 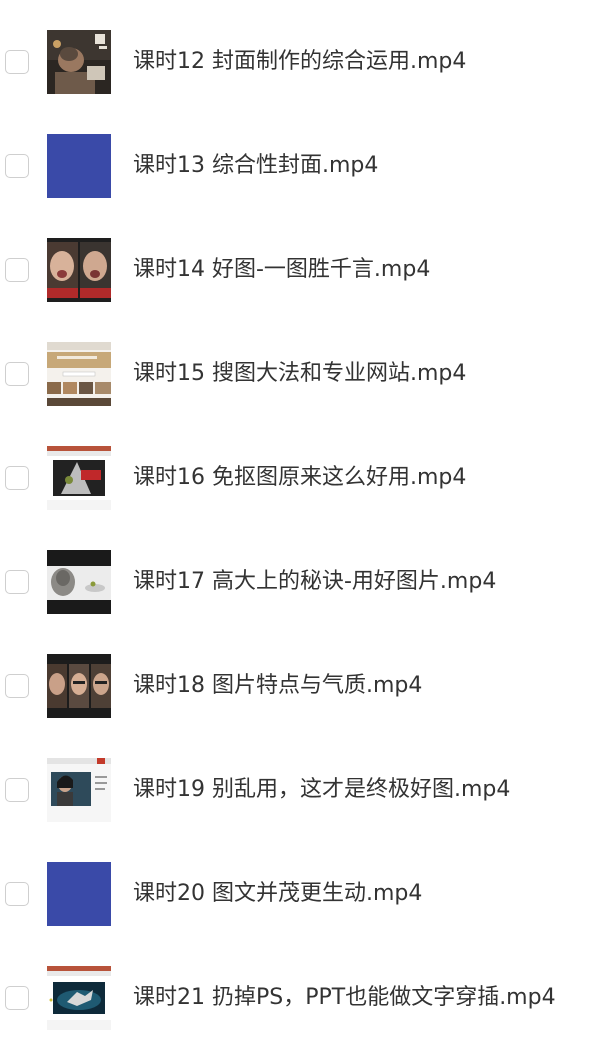 What do you see at coordinates (321, 790) in the screenshot?
I see `file-name: 课时19 别乱用，这才是终极好图.mp4` at bounding box center [321, 790].